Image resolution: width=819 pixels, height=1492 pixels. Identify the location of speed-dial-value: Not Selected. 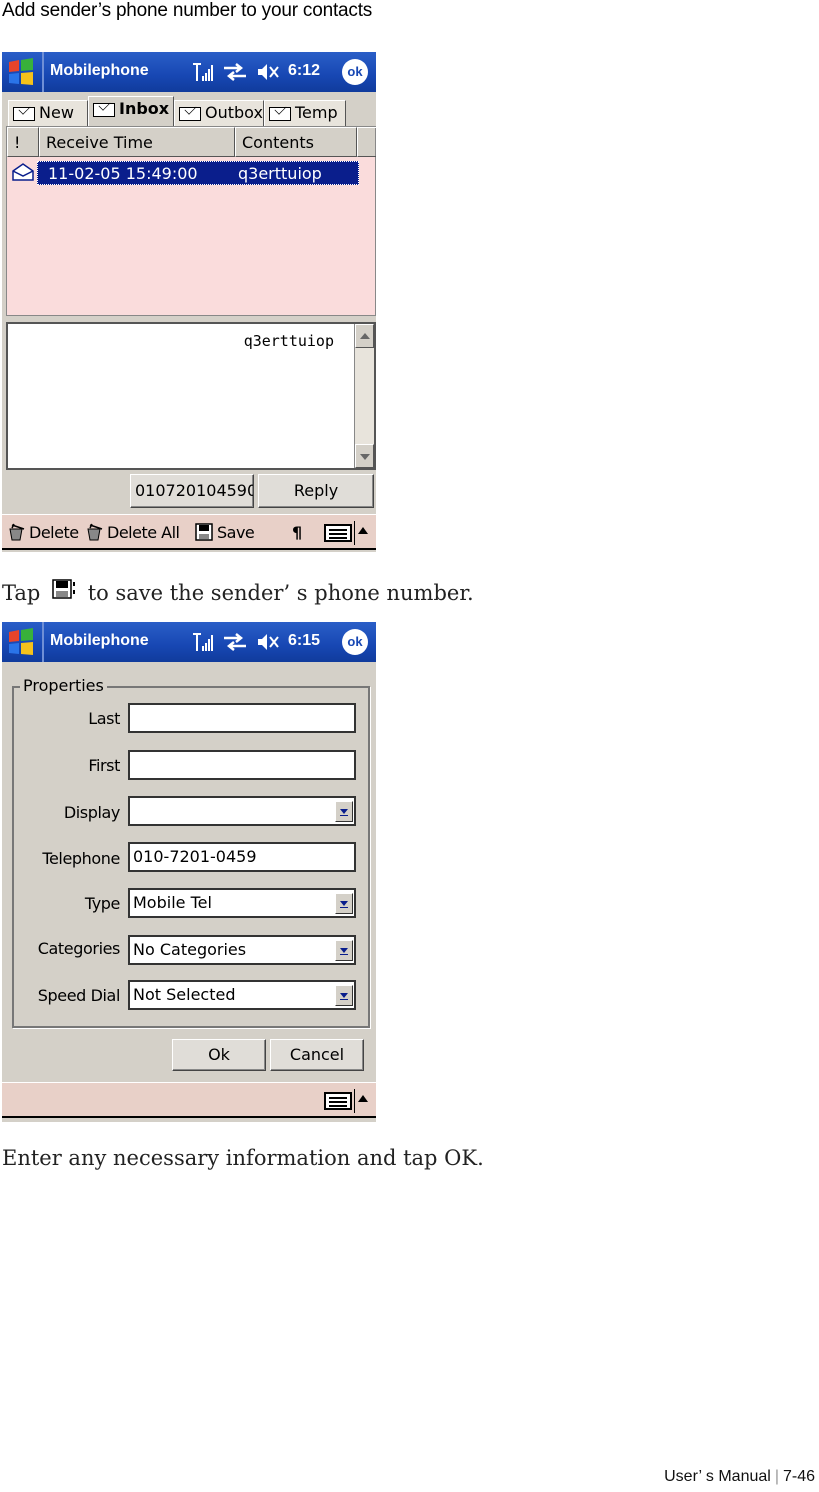
(184, 994).